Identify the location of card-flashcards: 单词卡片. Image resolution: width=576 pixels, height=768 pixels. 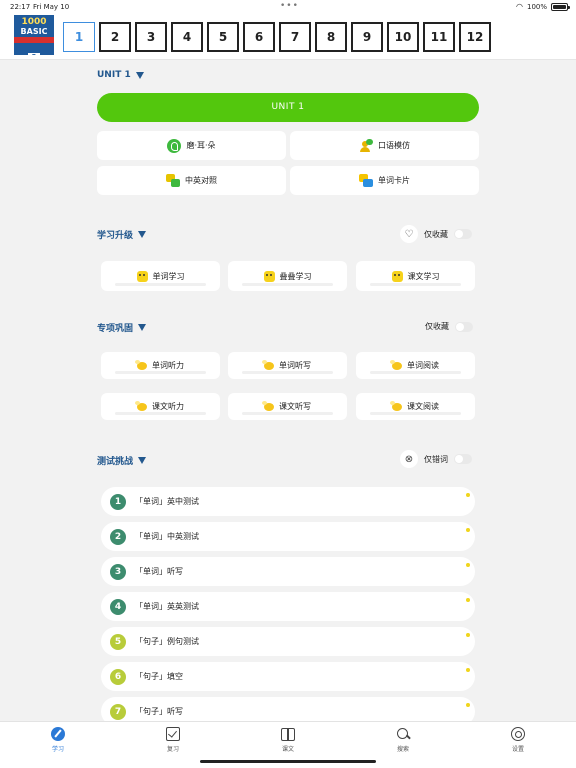
(384, 180).